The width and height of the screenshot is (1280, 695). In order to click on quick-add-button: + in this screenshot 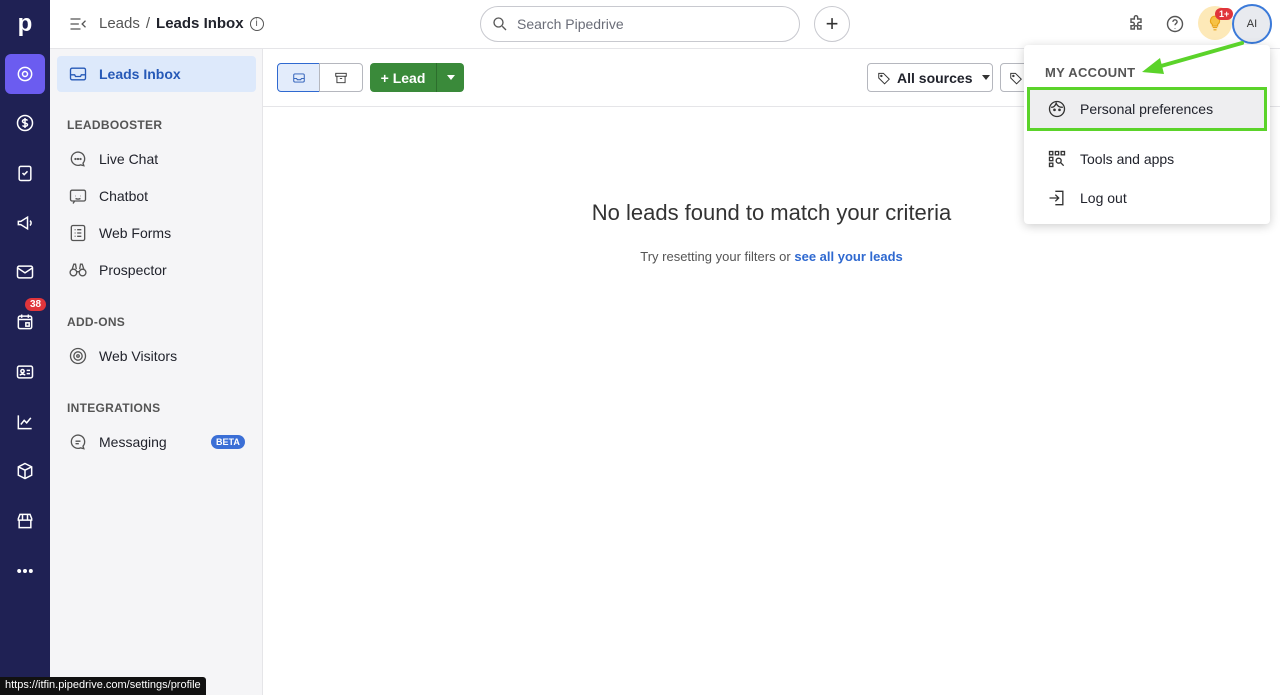, I will do `click(832, 24)`.